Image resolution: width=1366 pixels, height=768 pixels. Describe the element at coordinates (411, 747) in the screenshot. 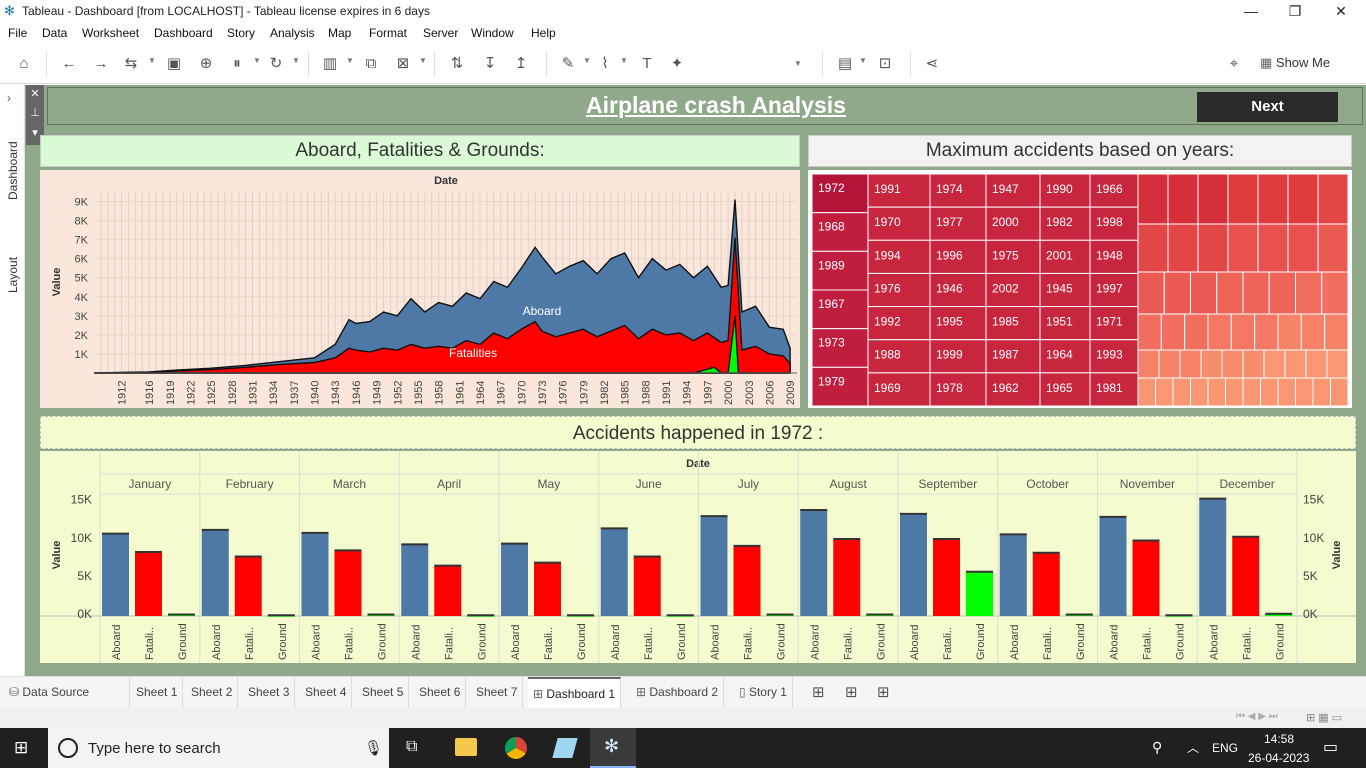

I see `task-view-icon: ⧉` at that location.